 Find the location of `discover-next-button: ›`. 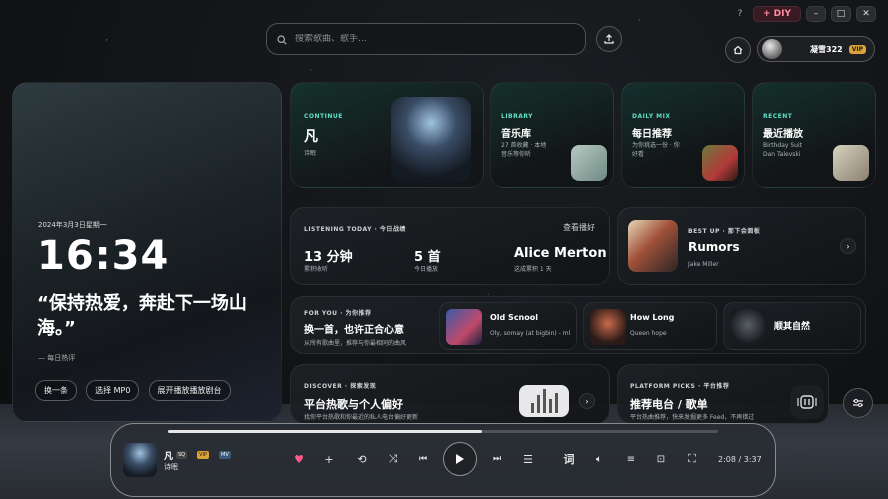

discover-next-button: › is located at coordinates (587, 401).